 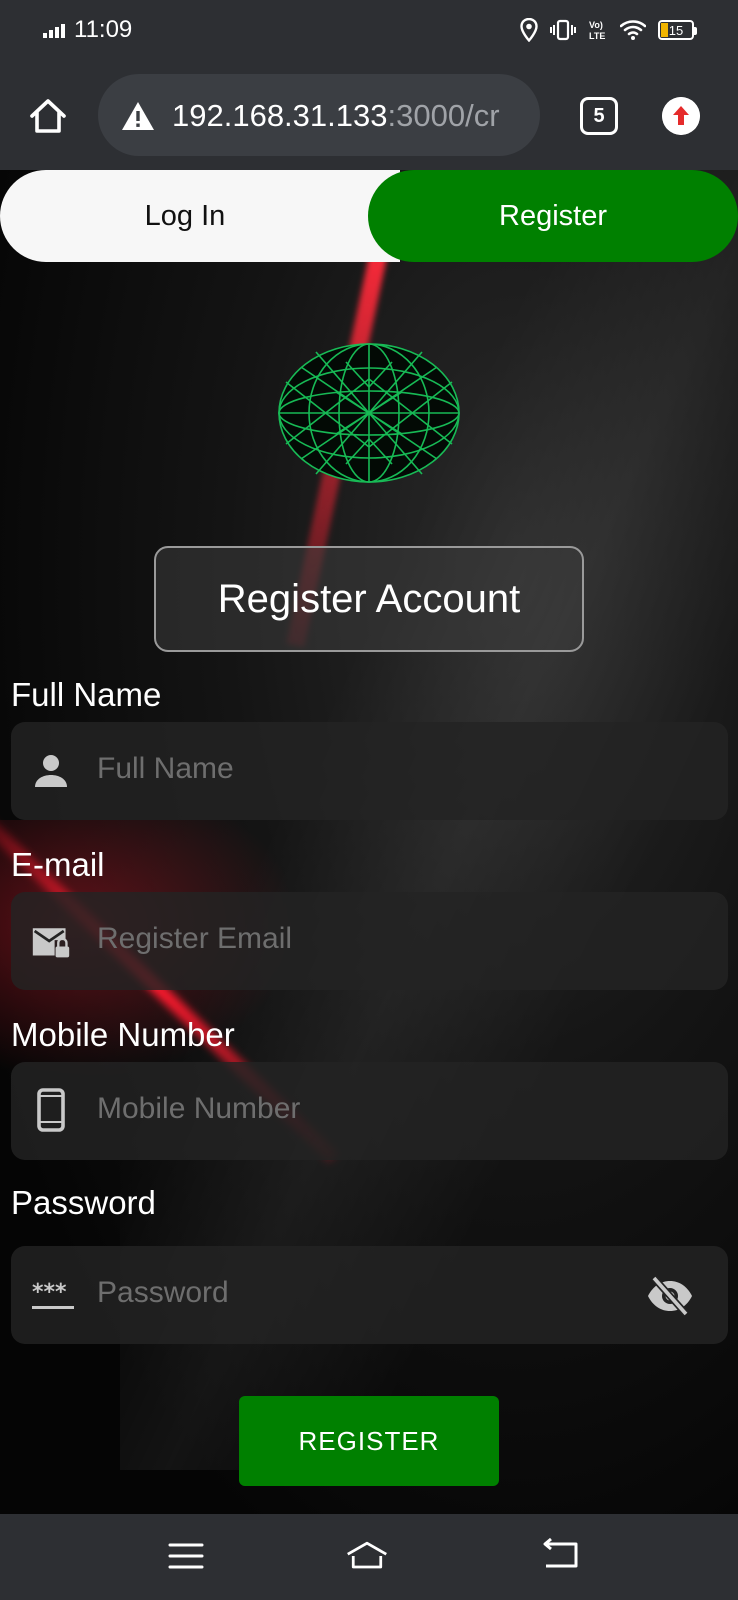 What do you see at coordinates (443, 115) in the screenshot?
I see `url-path: :3000/cr` at bounding box center [443, 115].